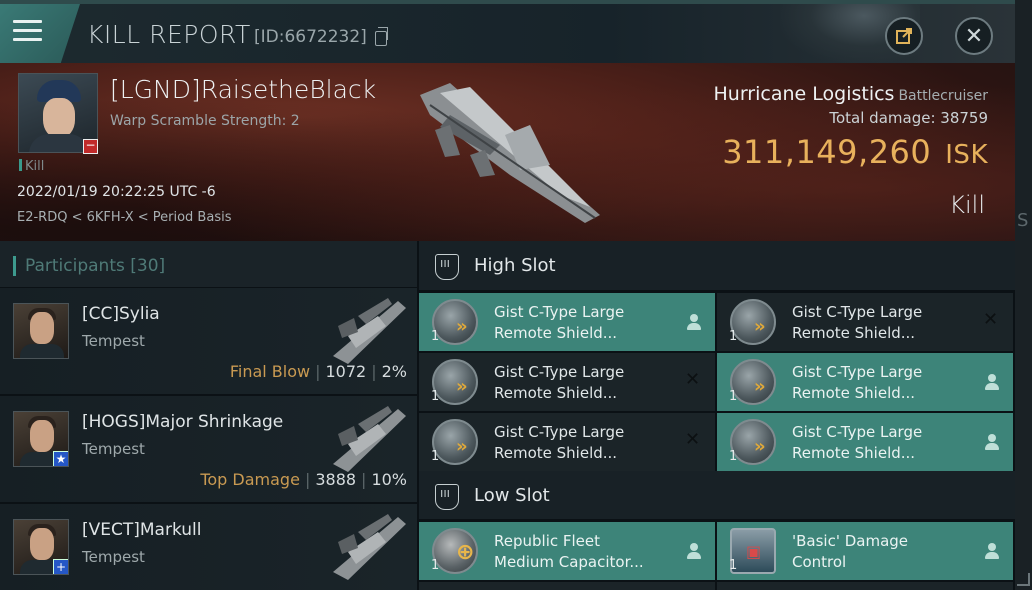 This screenshot has height=590, width=1032. I want to click on close-icon: ✕, so click(974, 36).